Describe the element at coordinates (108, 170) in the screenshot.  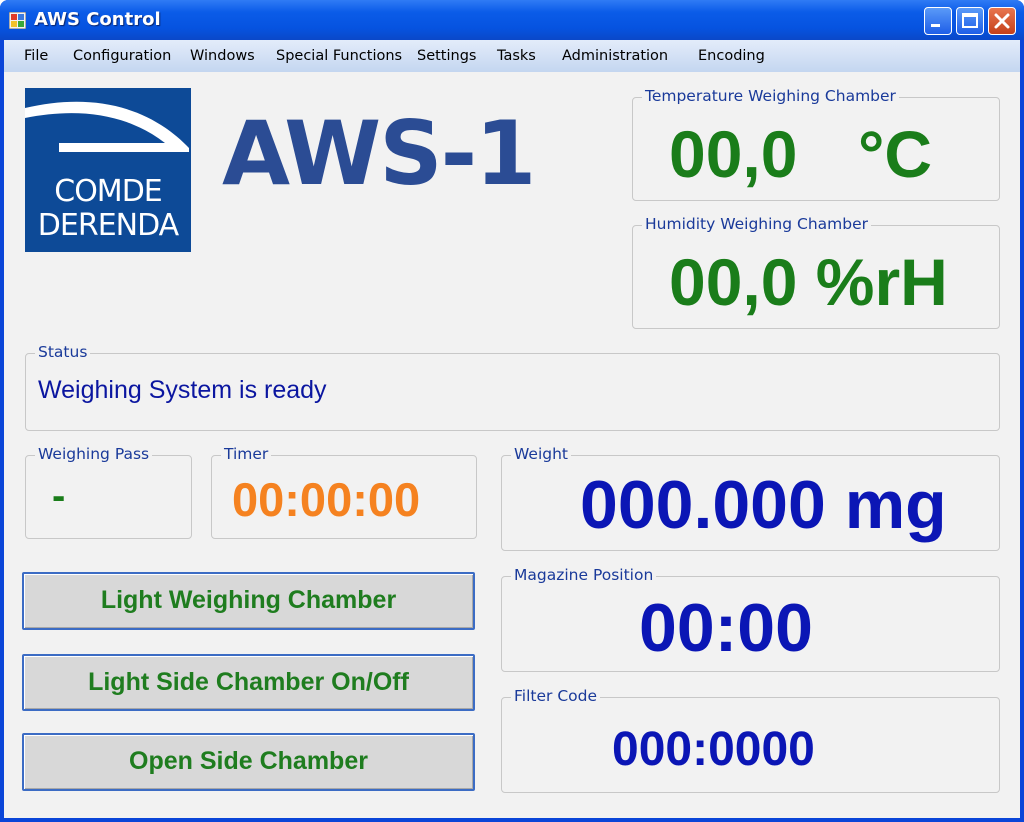
I see `company-logo: COMDE DERENDA` at that location.